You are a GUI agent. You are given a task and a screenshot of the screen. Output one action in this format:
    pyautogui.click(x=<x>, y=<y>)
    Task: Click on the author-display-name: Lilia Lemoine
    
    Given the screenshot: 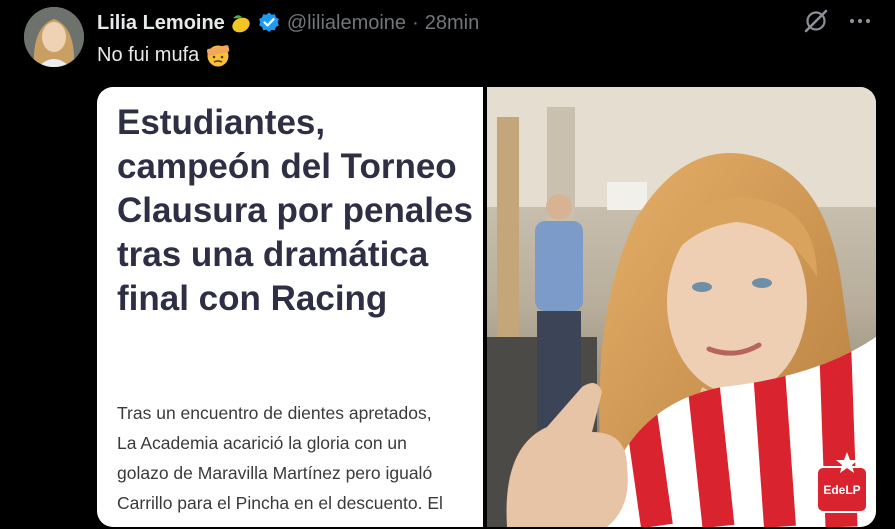 What is the action you would take?
    pyautogui.click(x=161, y=23)
    